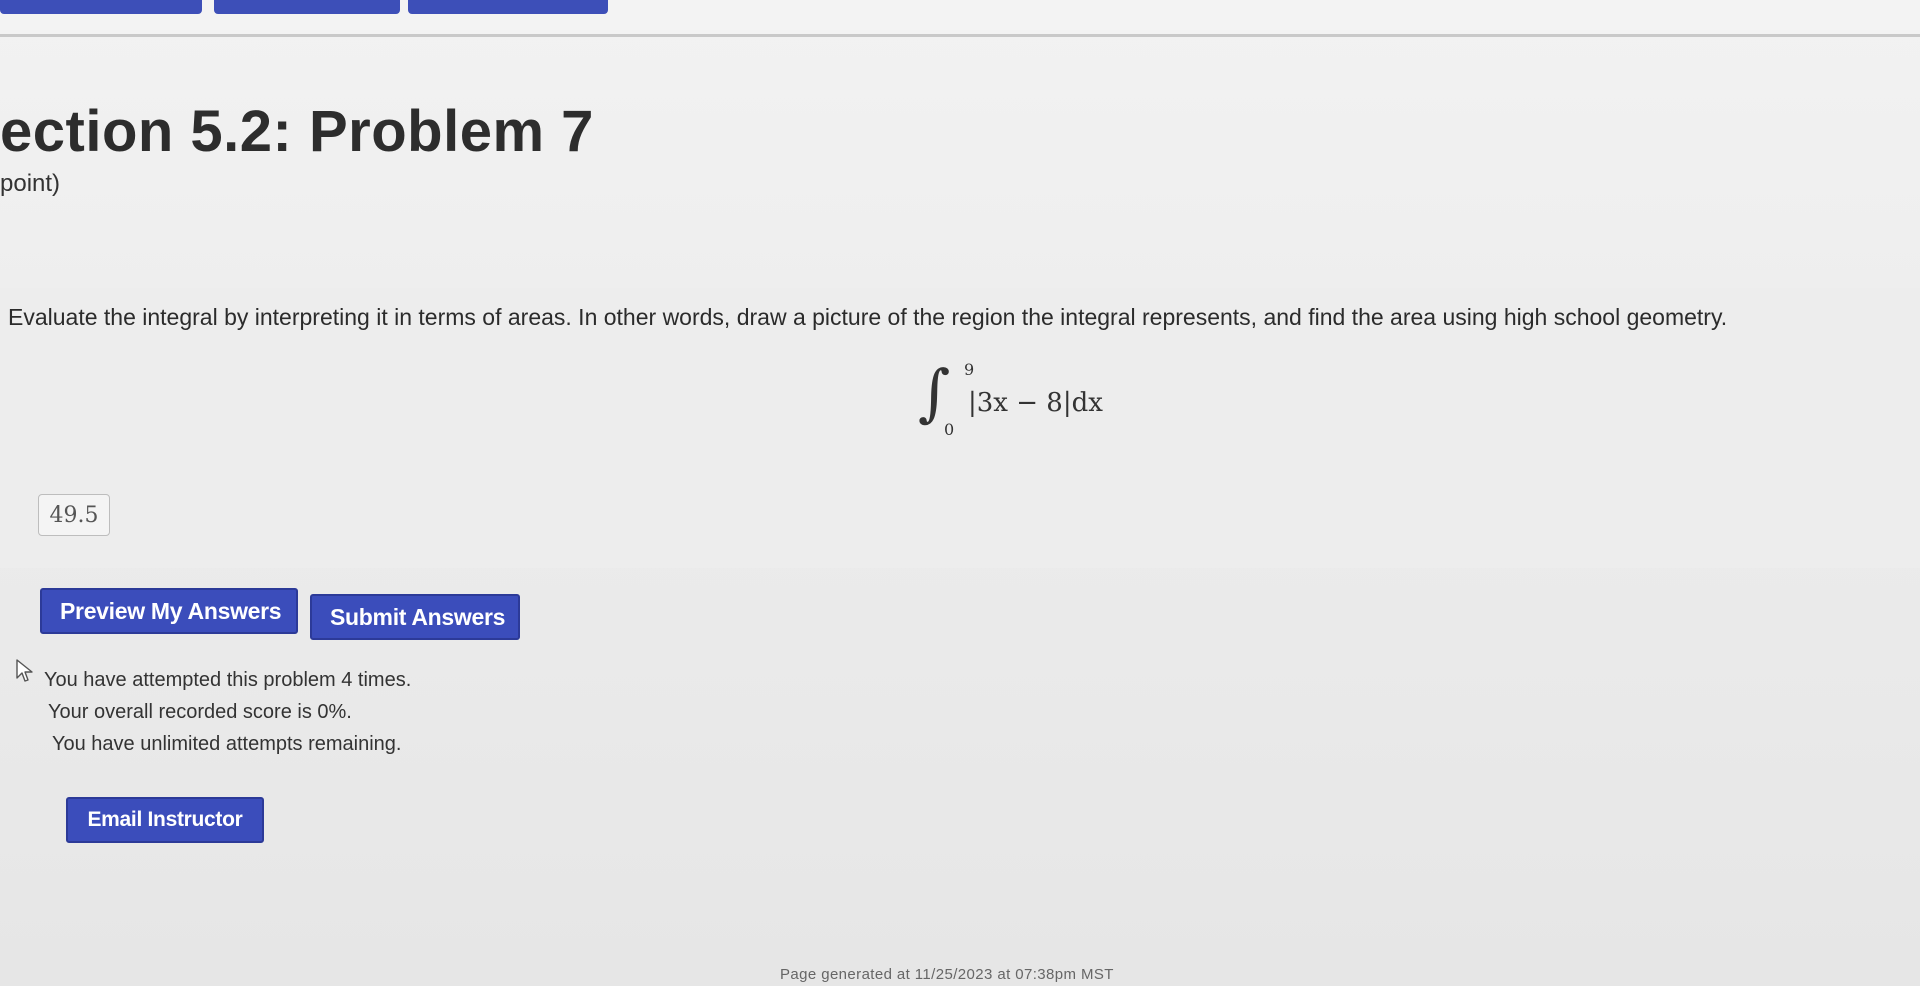 This screenshot has height=986, width=1920. I want to click on problem-points: point), so click(30, 183).